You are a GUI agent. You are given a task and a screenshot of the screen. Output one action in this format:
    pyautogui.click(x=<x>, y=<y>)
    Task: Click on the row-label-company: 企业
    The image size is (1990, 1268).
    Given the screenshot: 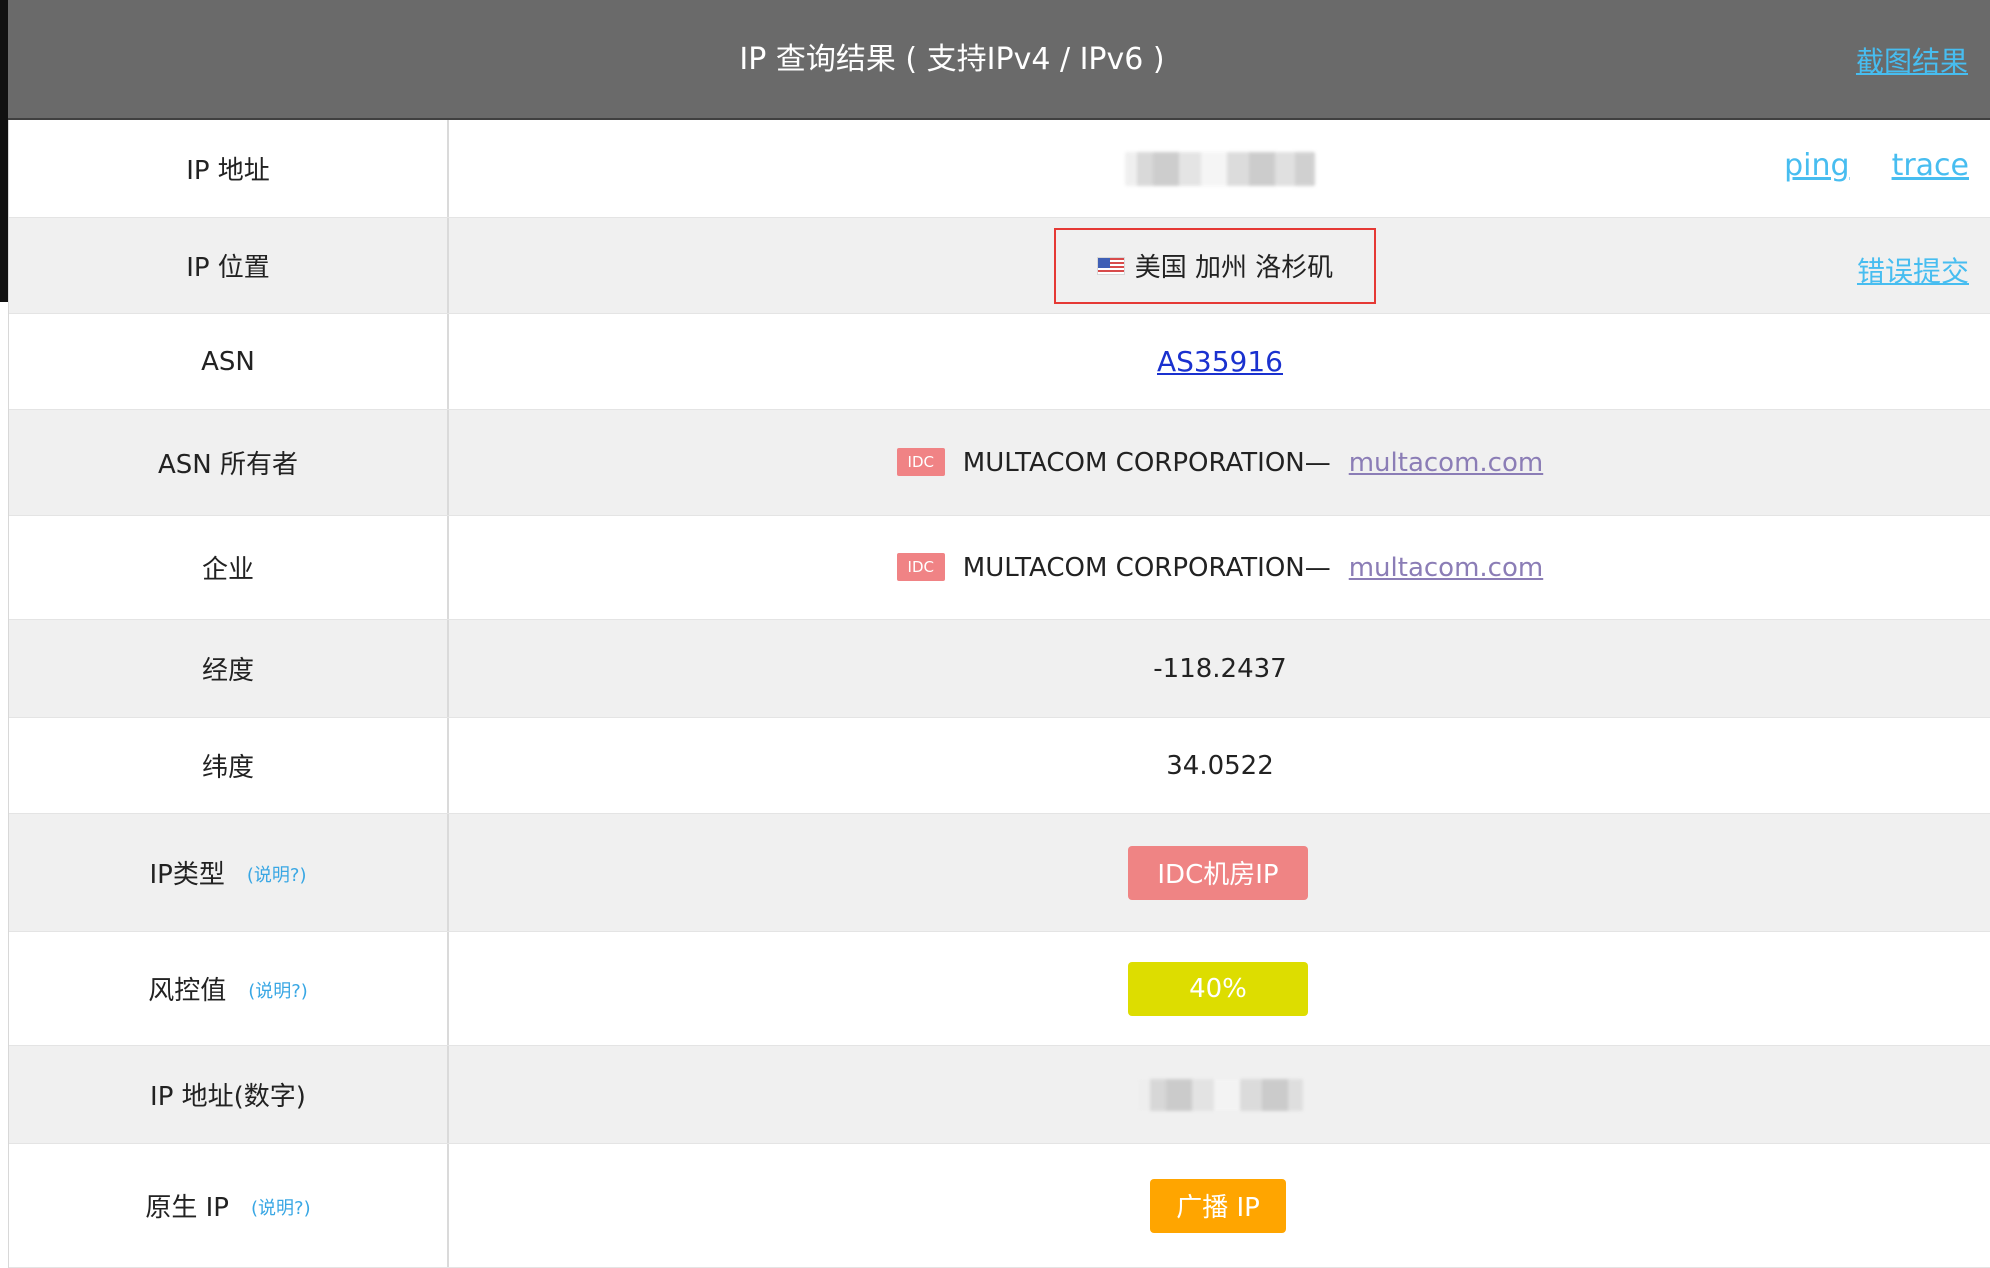 What is the action you would take?
    pyautogui.click(x=229, y=567)
    